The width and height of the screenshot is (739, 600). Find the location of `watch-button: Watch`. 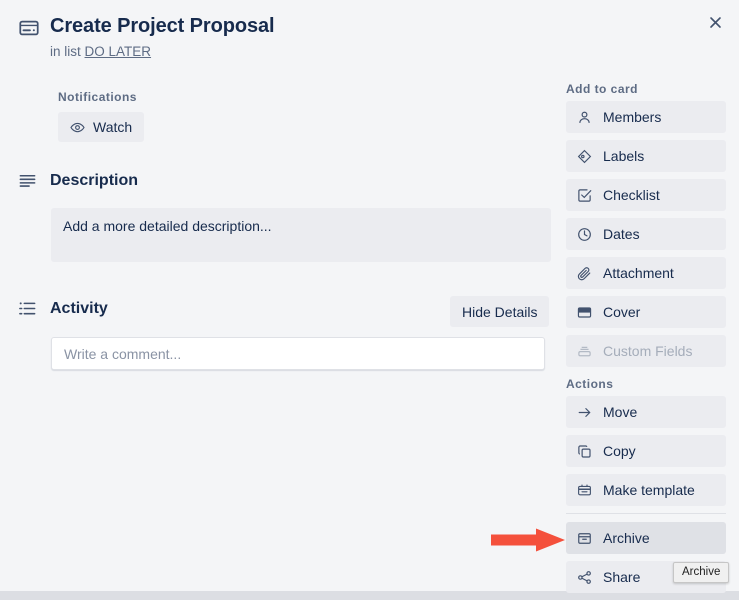

watch-button: Watch is located at coordinates (101, 127).